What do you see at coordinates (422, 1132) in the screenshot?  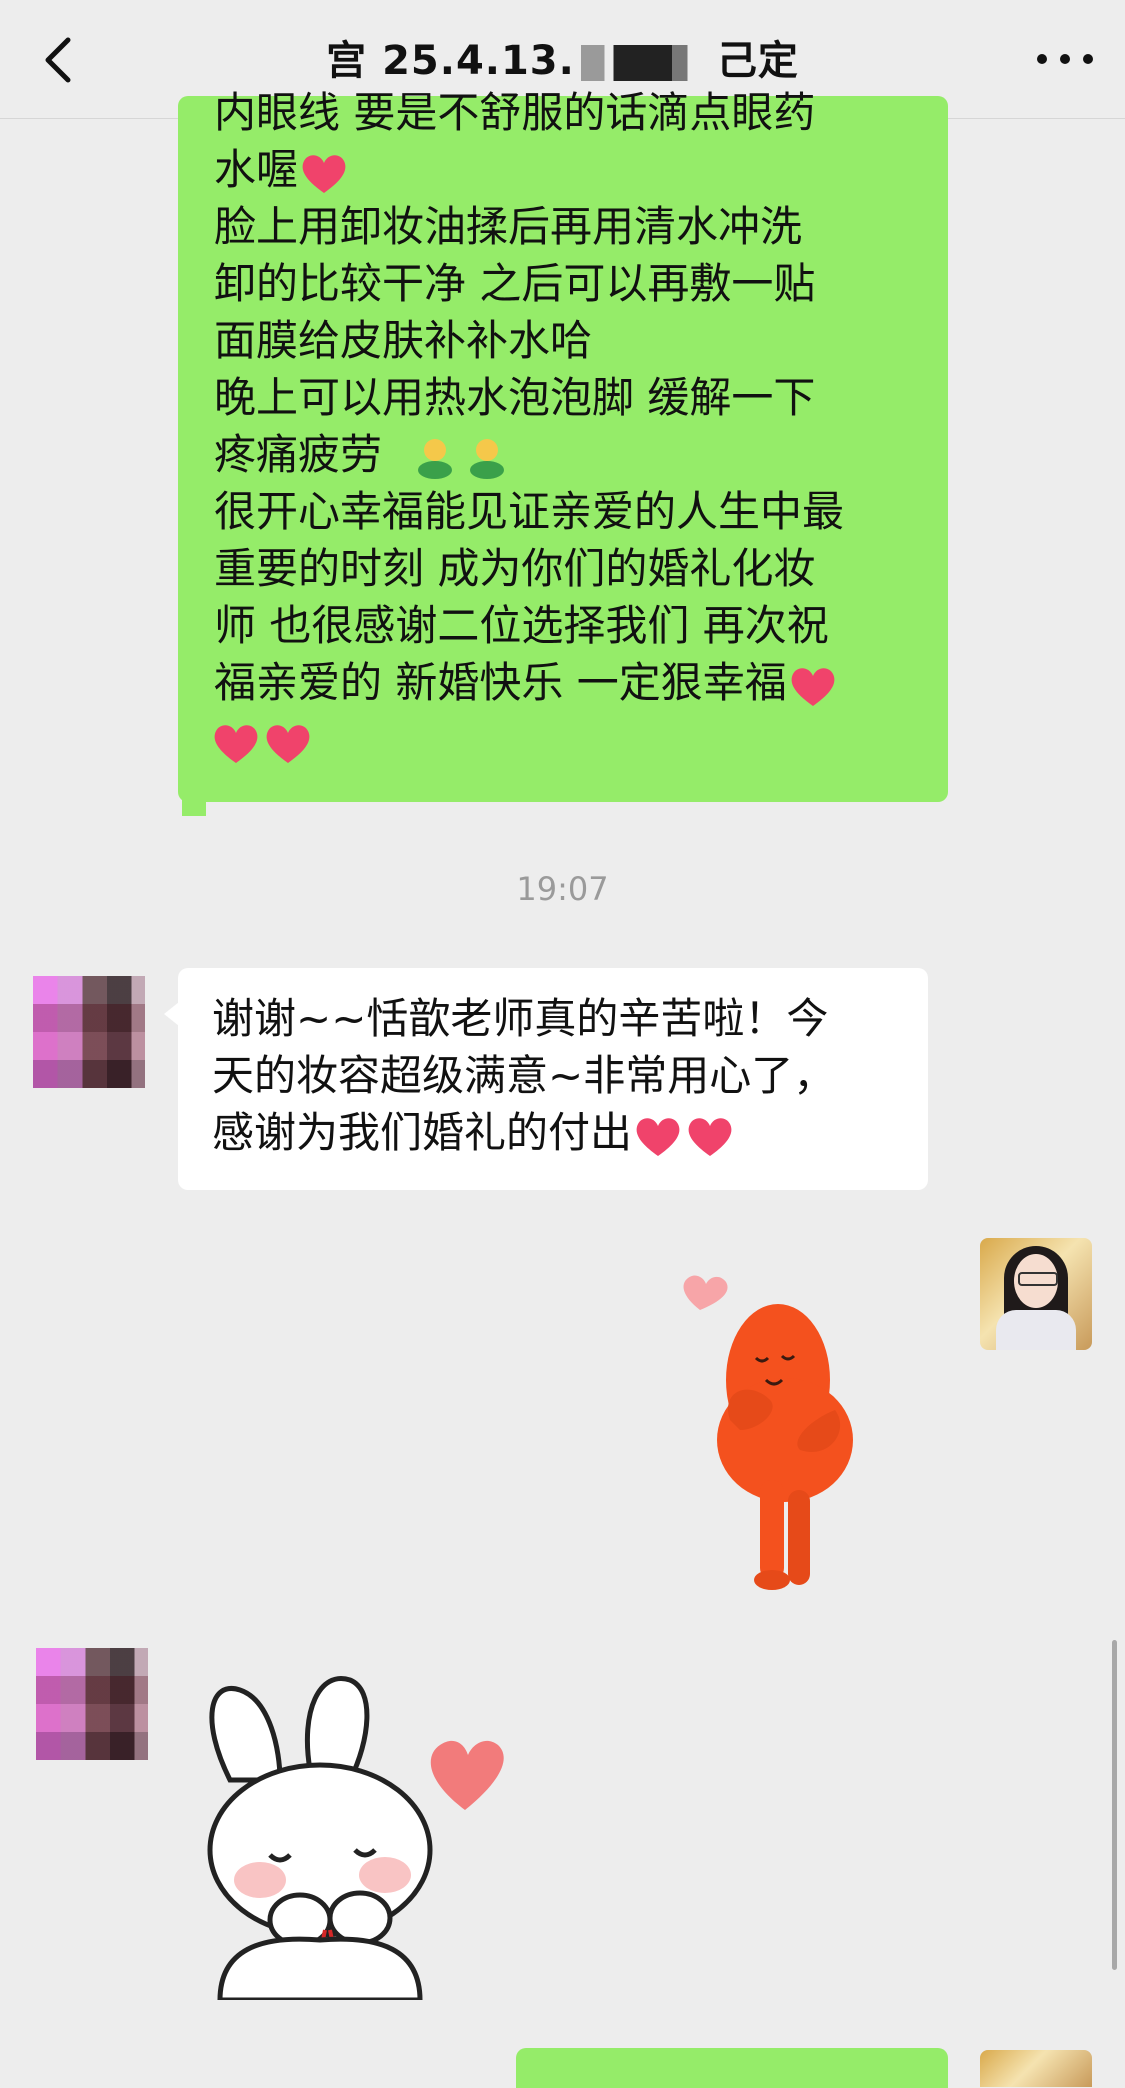 I see `message-text: 感谢为我们婚礼的付出` at bounding box center [422, 1132].